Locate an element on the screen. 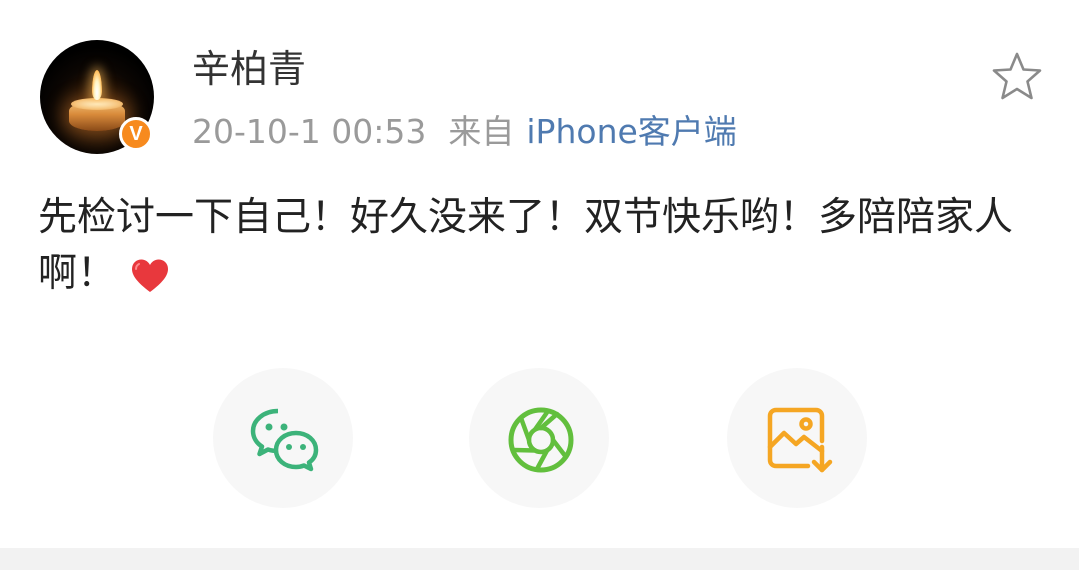 The image size is (1079, 570). save-image-icon is located at coordinates (800, 440).